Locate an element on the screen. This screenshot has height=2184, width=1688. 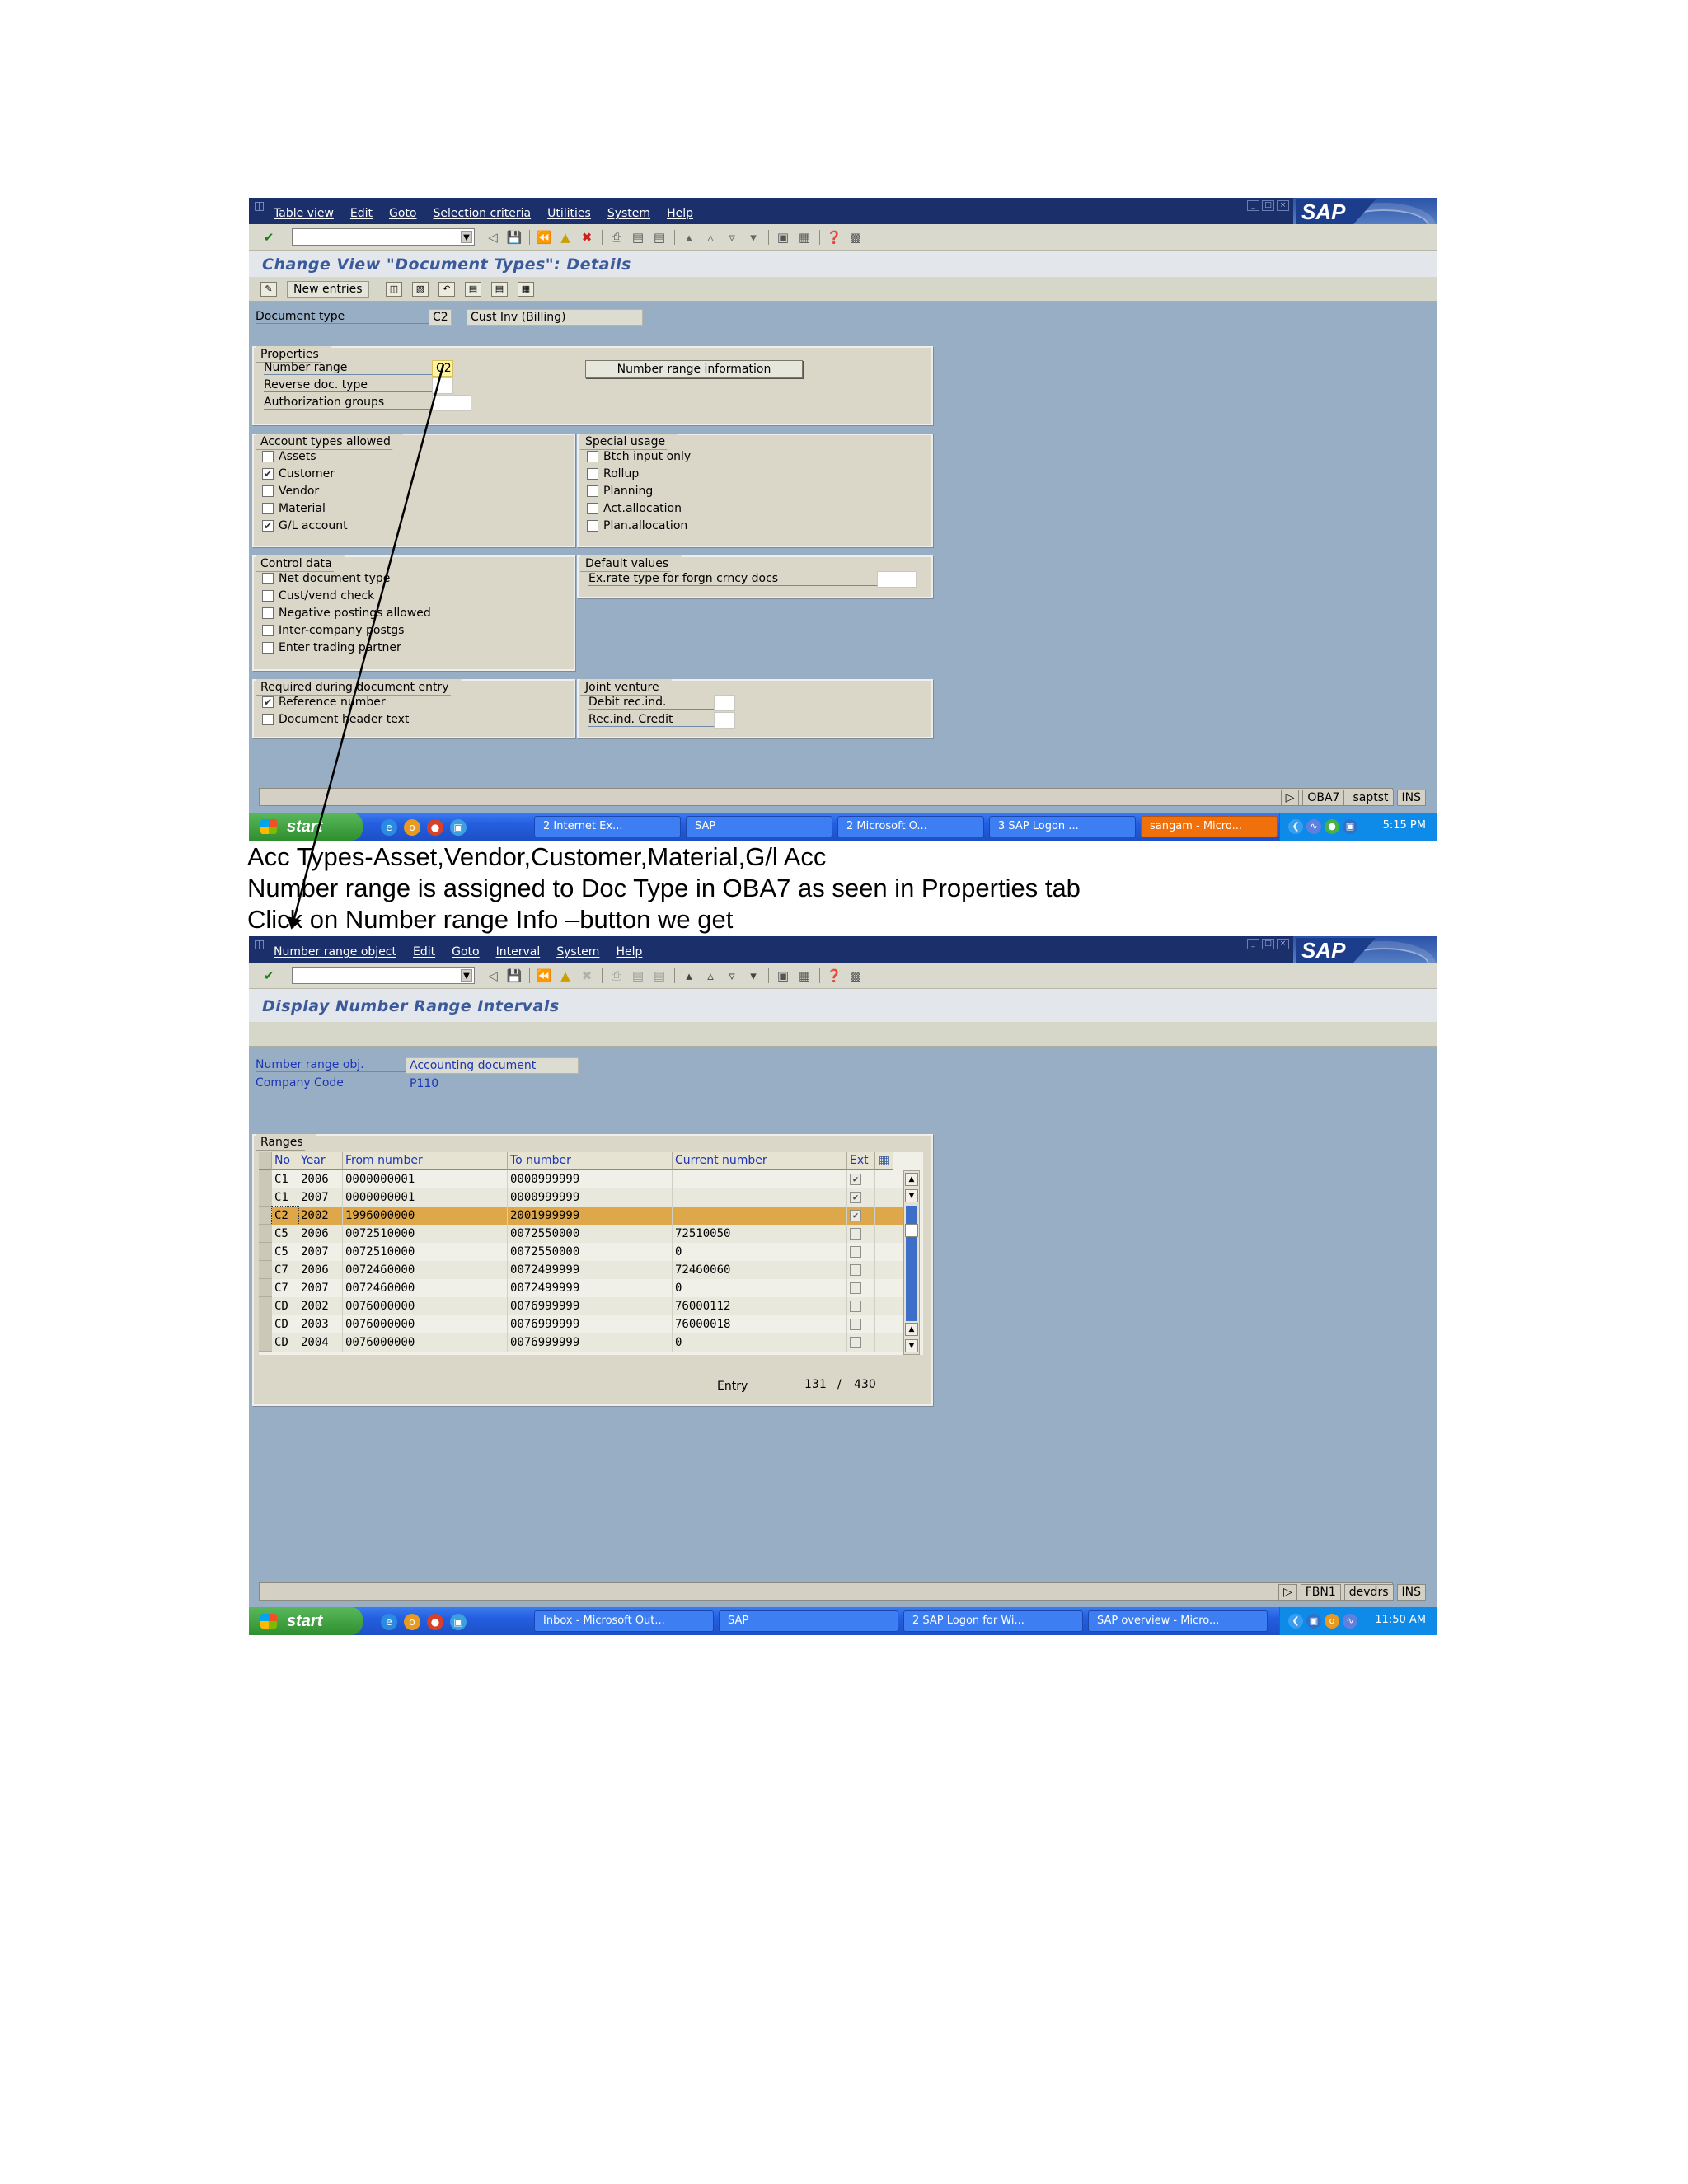
find-icon: ▤ is located at coordinates (638, 976).